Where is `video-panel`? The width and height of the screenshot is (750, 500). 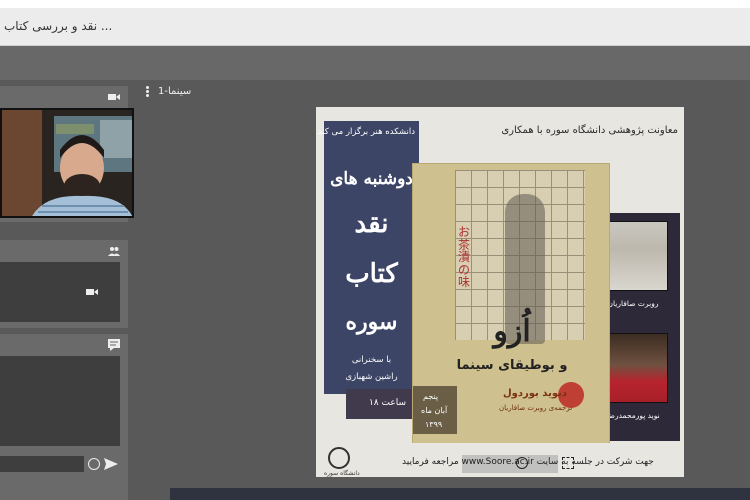
video-panel is located at coordinates (67, 154).